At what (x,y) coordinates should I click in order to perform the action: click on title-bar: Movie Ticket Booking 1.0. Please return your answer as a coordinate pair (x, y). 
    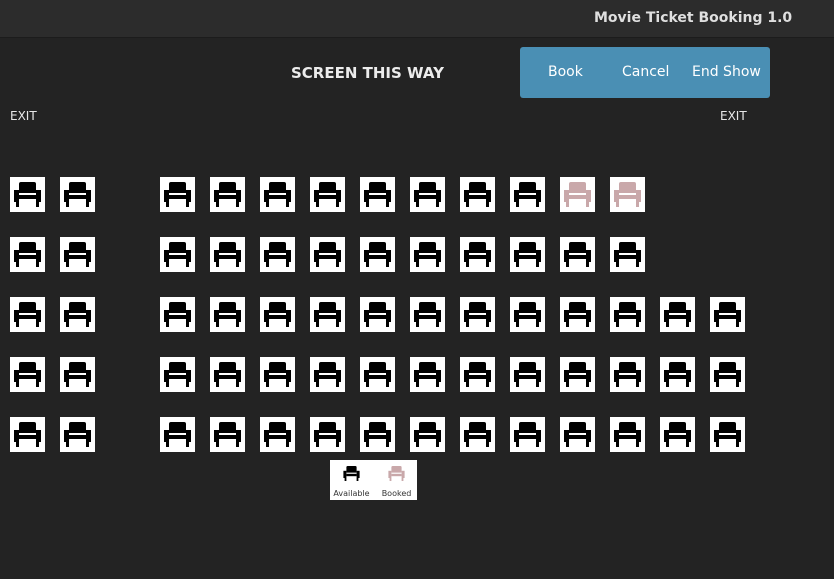
    Looking at the image, I should click on (417, 19).